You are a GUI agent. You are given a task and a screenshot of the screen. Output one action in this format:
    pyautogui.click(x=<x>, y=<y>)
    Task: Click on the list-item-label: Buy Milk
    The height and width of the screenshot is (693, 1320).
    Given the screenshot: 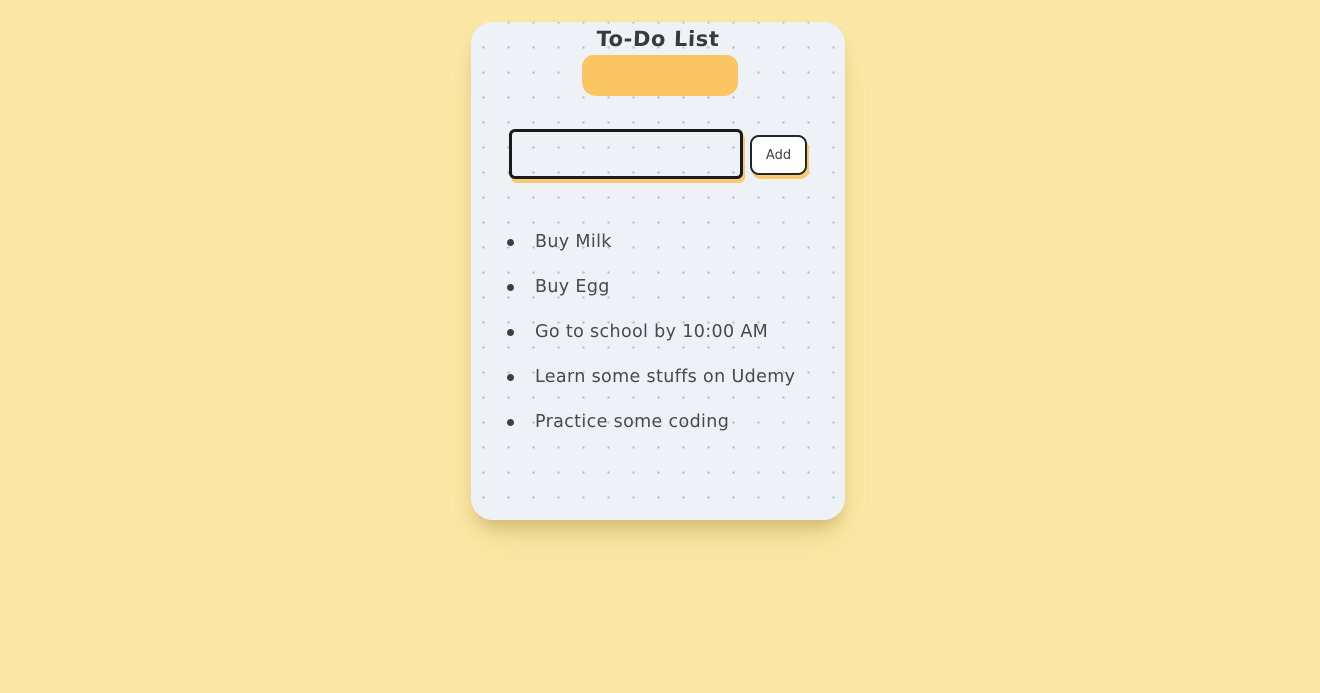 What is the action you would take?
    pyautogui.click(x=573, y=242)
    